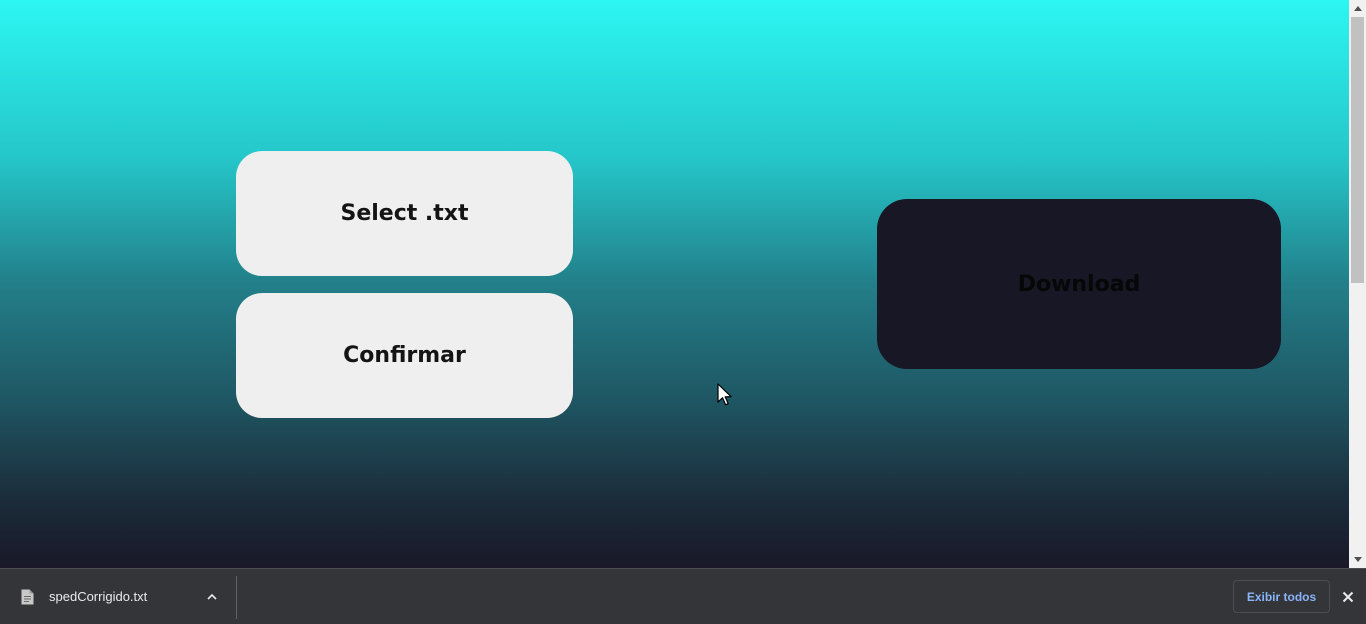  I want to click on select-txt-button: Select .txt, so click(404, 213).